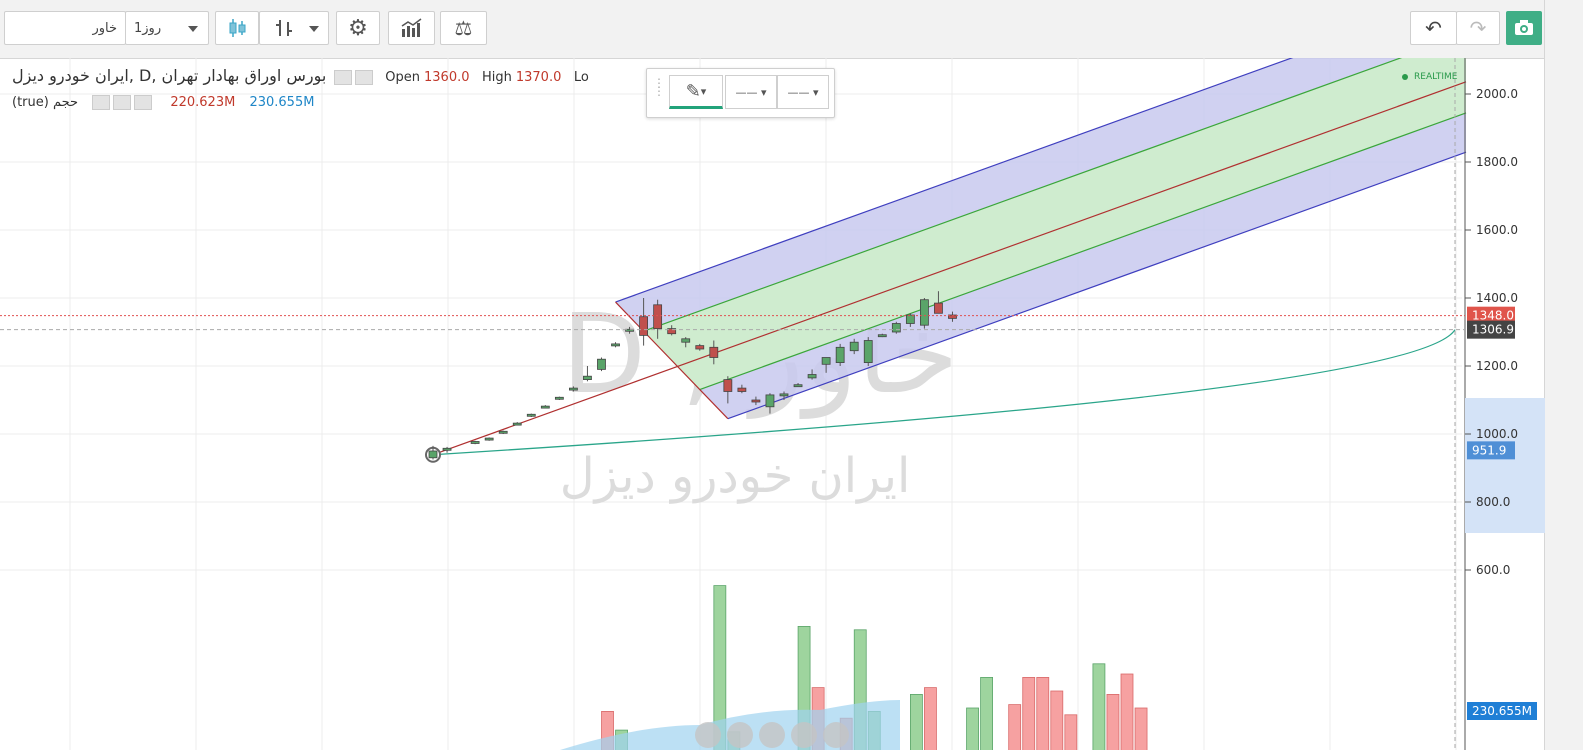 The image size is (1583, 750). Describe the element at coordinates (1493, 316) in the screenshot. I see `price-badge-label: 1348.0` at that location.